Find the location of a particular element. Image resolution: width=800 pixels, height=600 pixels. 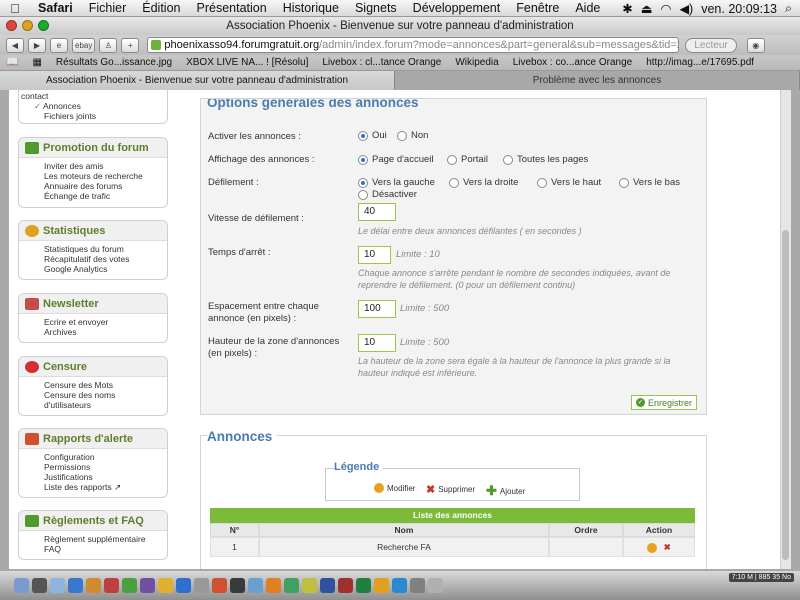

sidebar-item: Archives is located at coordinates (105, 332).